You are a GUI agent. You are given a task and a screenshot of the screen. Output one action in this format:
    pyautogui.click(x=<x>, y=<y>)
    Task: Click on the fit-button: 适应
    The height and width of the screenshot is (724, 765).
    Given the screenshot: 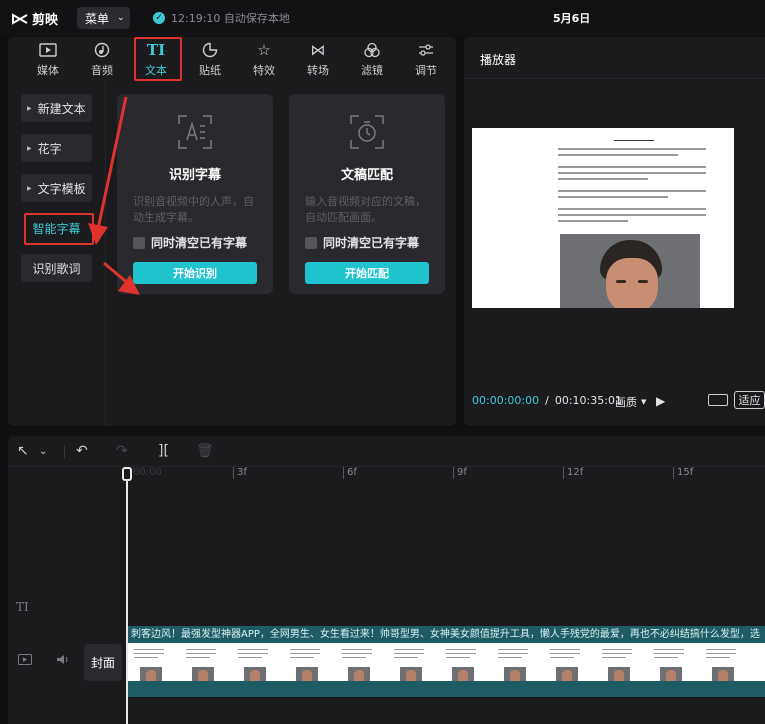 What is the action you would take?
    pyautogui.click(x=749, y=400)
    